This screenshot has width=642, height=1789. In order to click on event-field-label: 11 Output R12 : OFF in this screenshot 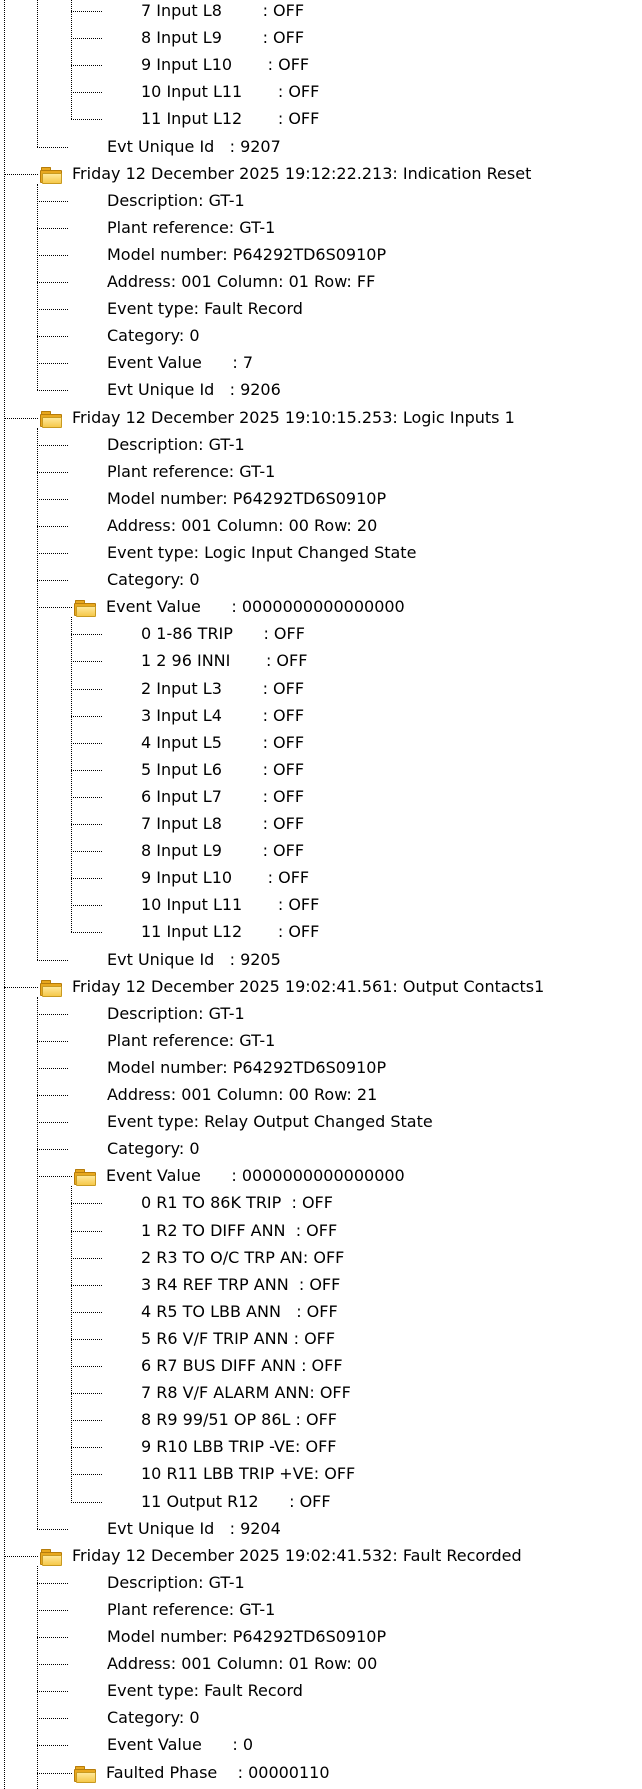, I will do `click(236, 1501)`.